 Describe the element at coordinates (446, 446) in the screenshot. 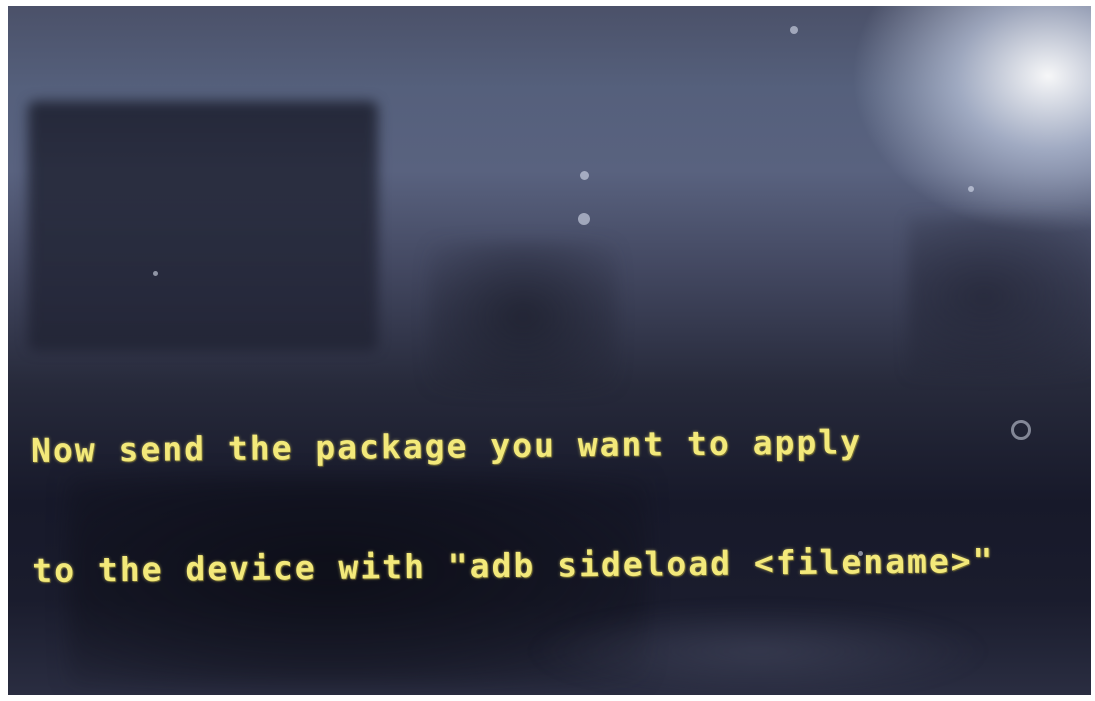

I see `message-line-1: Now send the package you want to apply` at that location.